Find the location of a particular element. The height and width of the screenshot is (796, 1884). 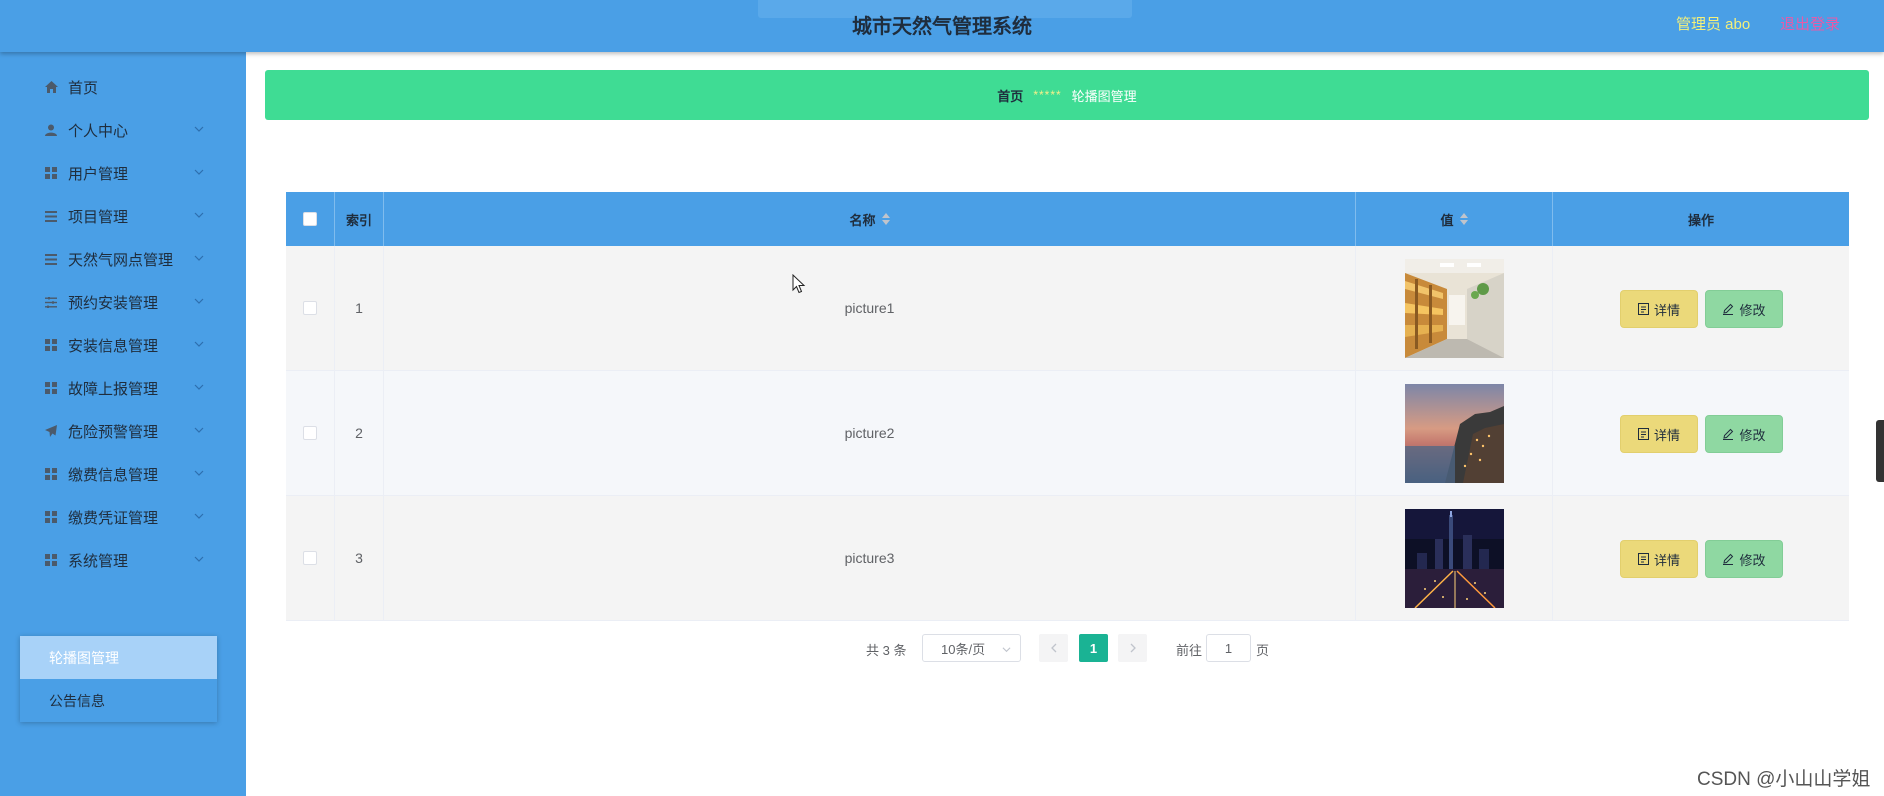

watermark: CSDN @小山山学姐 is located at coordinates (1784, 779).